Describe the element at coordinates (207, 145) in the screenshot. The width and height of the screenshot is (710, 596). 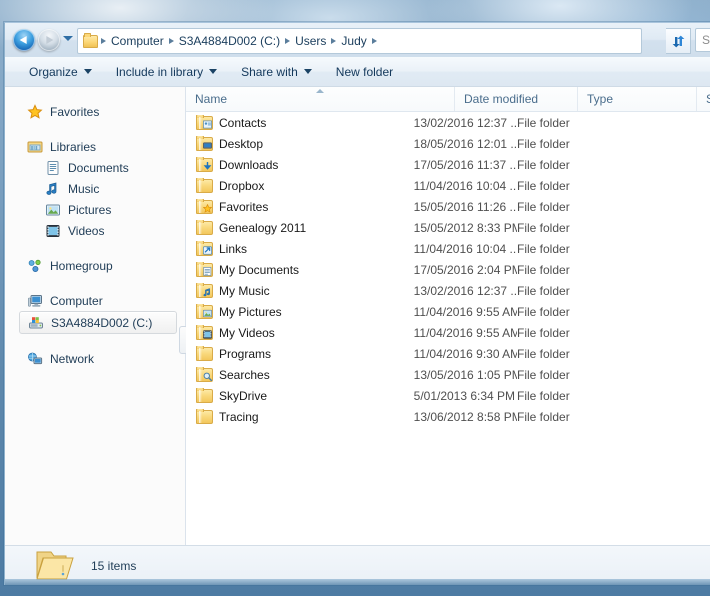
I see `folder-desktop-icon` at that location.